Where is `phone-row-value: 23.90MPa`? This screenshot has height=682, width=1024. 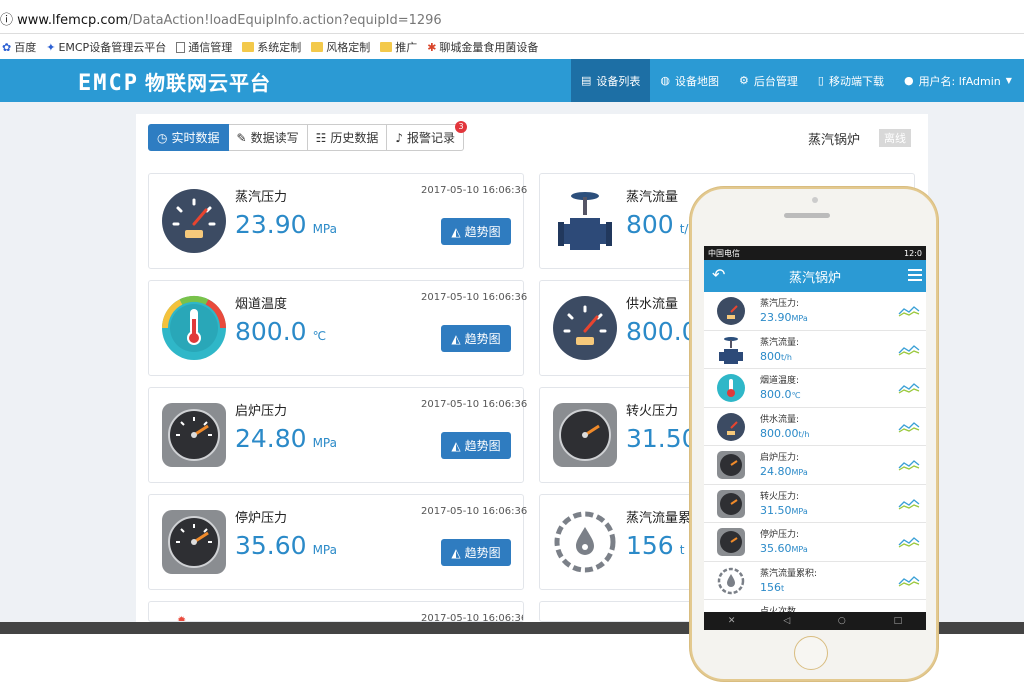
phone-row-value: 23.90MPa is located at coordinates (784, 317).